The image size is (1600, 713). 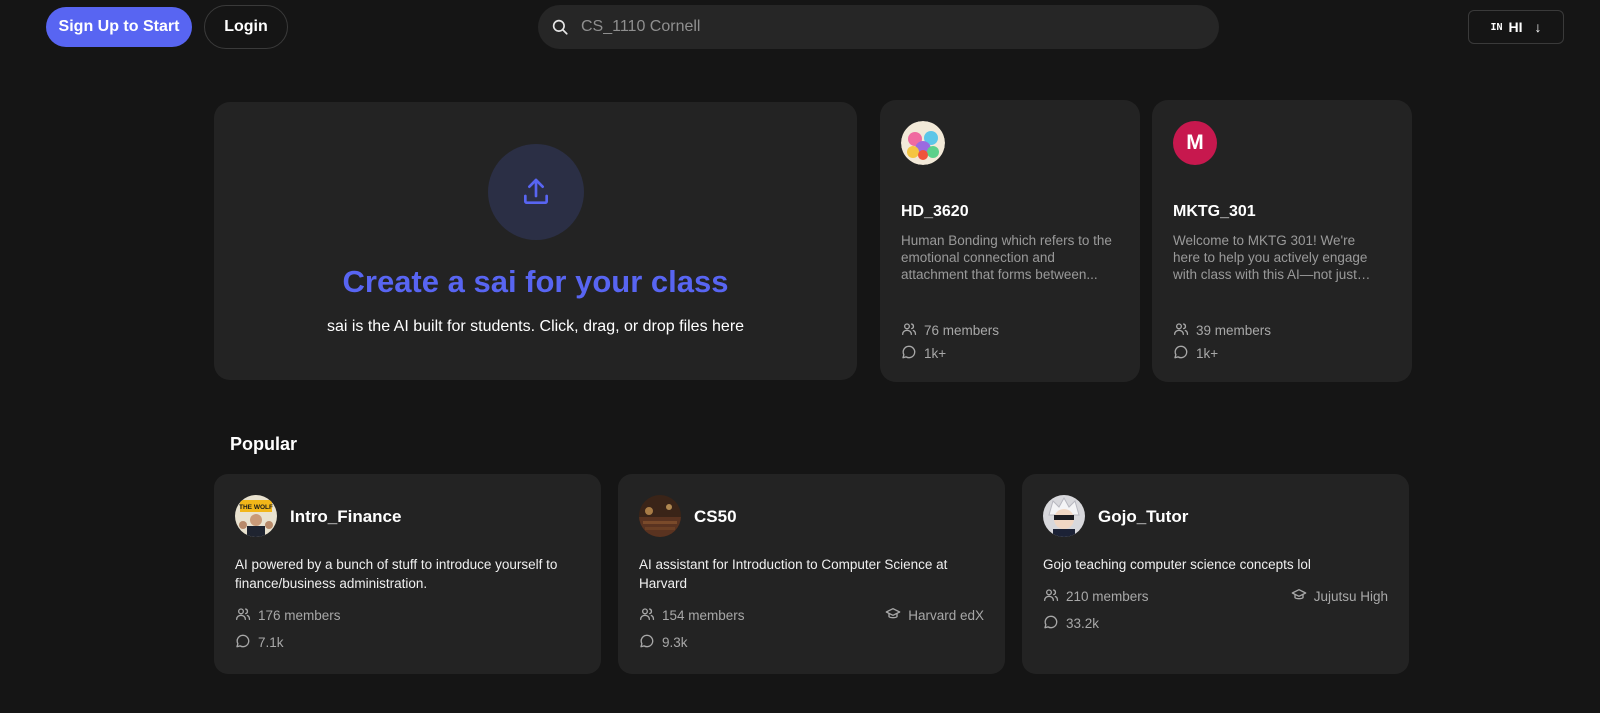 I want to click on members-label: 176 members, so click(x=299, y=615).